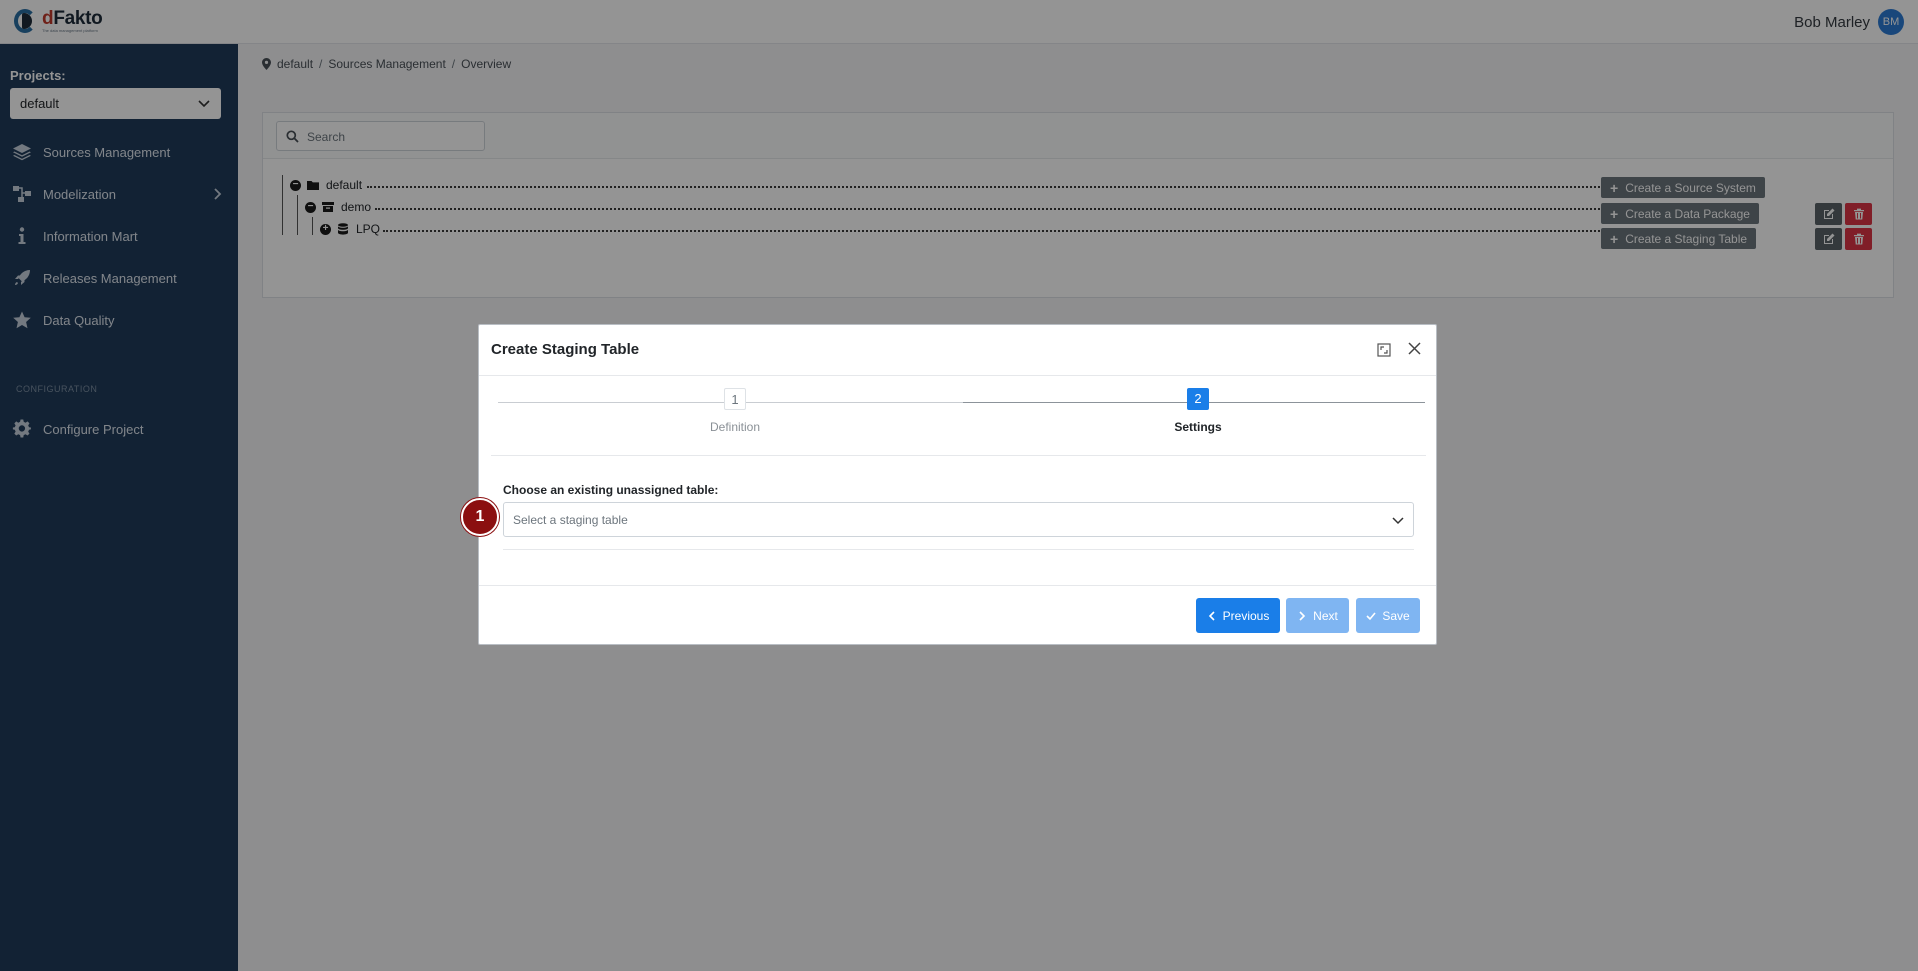 This screenshot has height=971, width=1918. I want to click on staging-table-select: Select a staging table, so click(958, 519).